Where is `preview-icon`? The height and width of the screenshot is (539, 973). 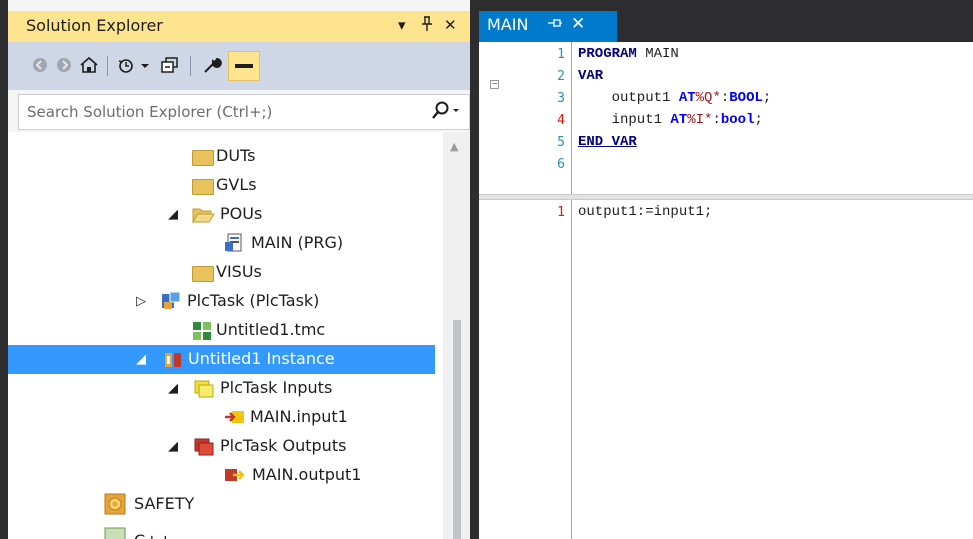 preview-icon is located at coordinates (244, 66).